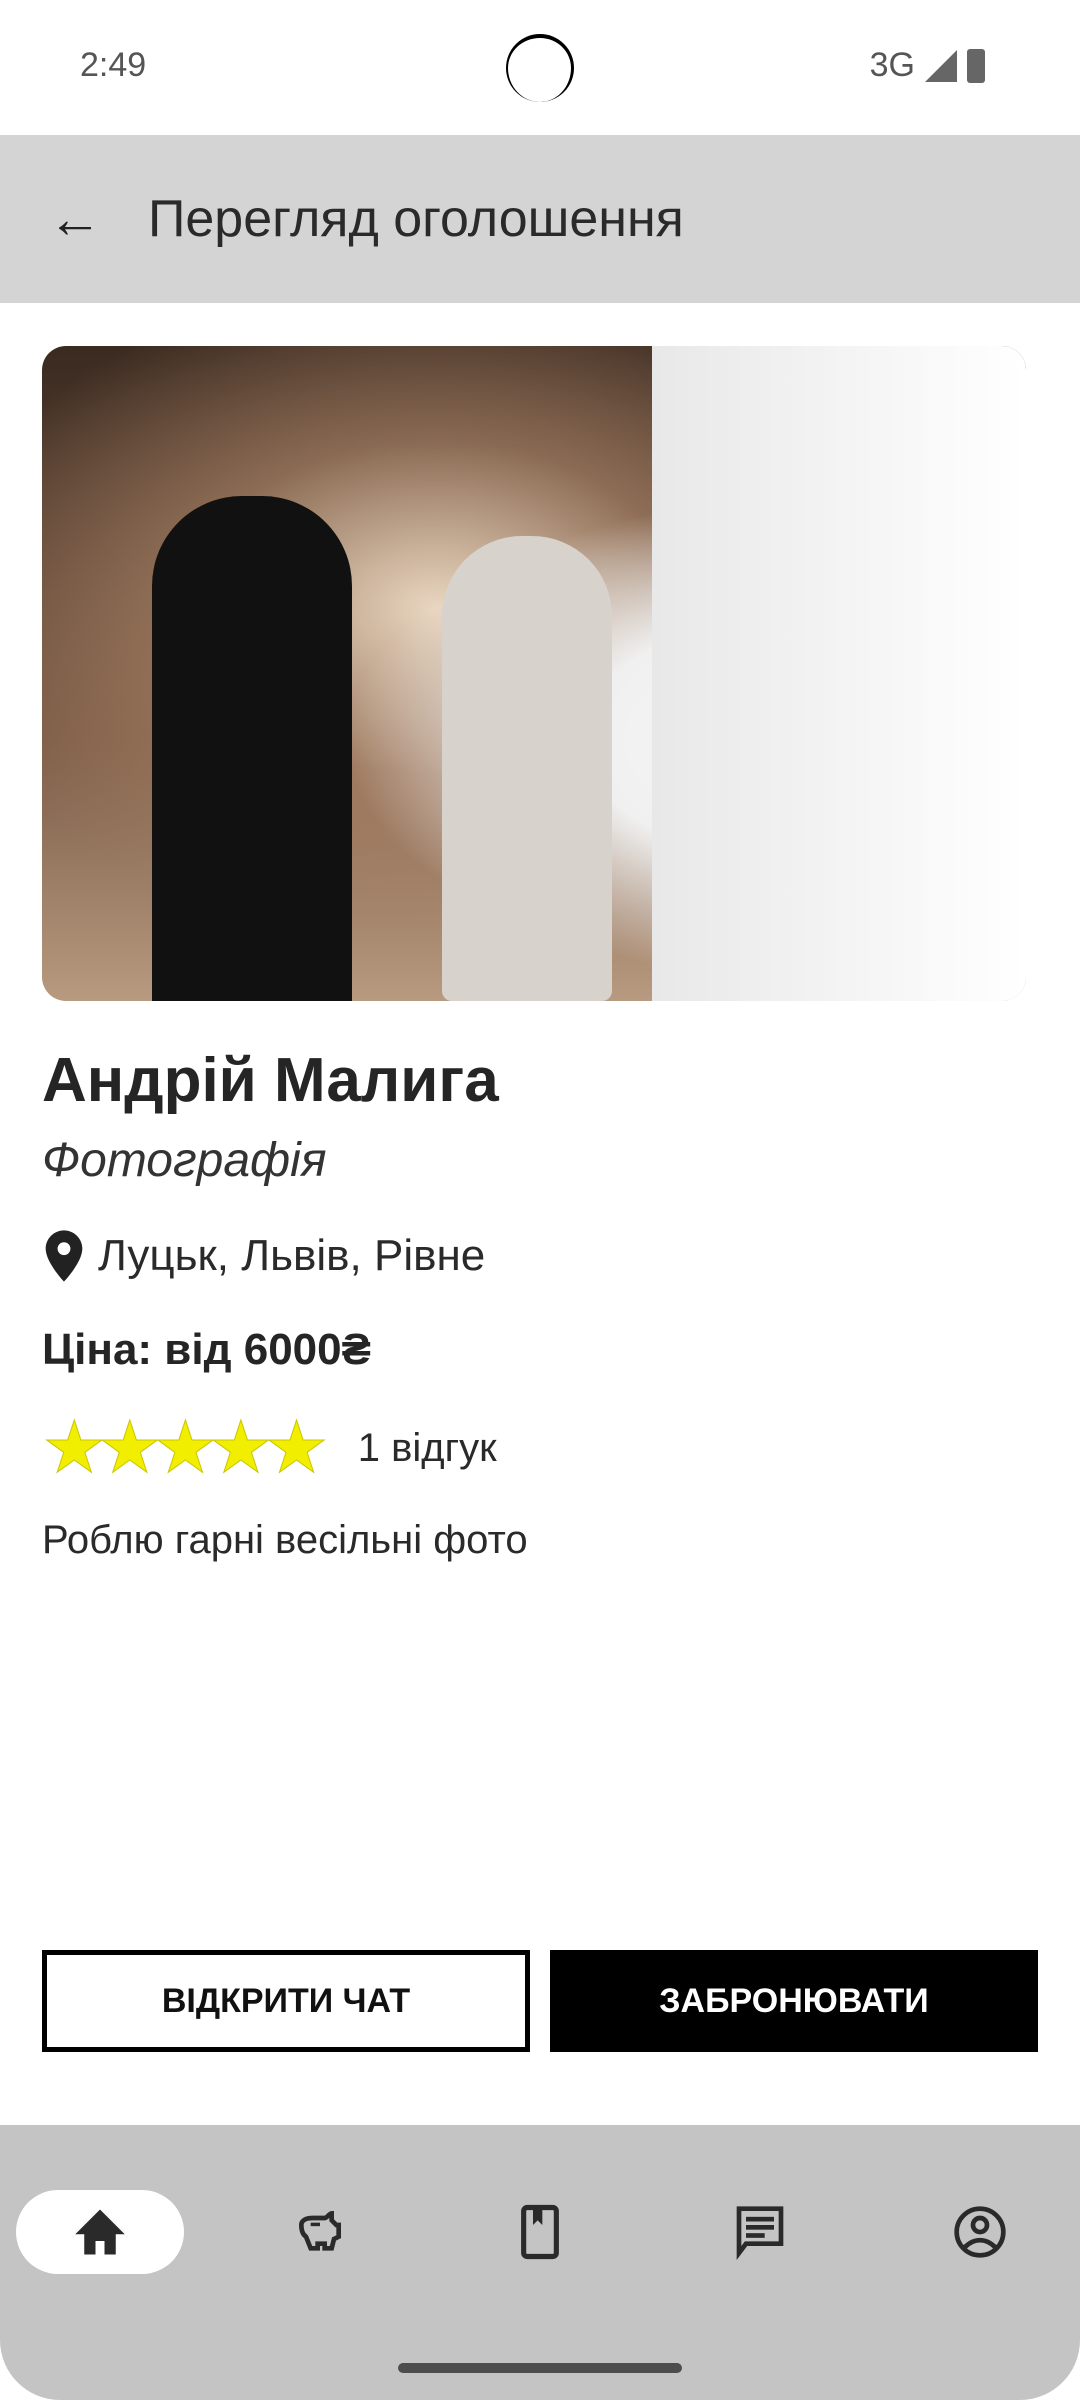  I want to click on chat-icon, so click(760, 2233).